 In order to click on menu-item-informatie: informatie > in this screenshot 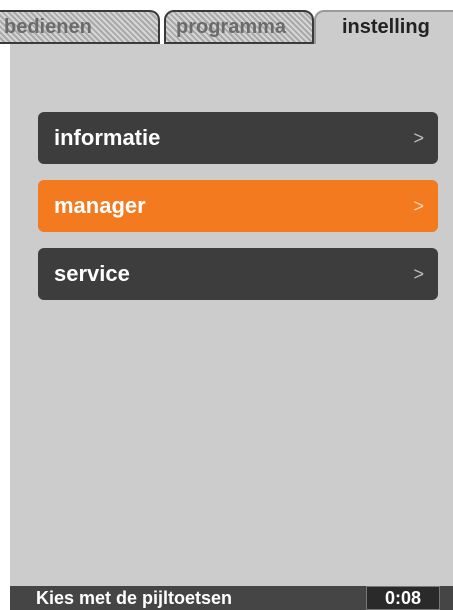, I will do `click(238, 138)`.